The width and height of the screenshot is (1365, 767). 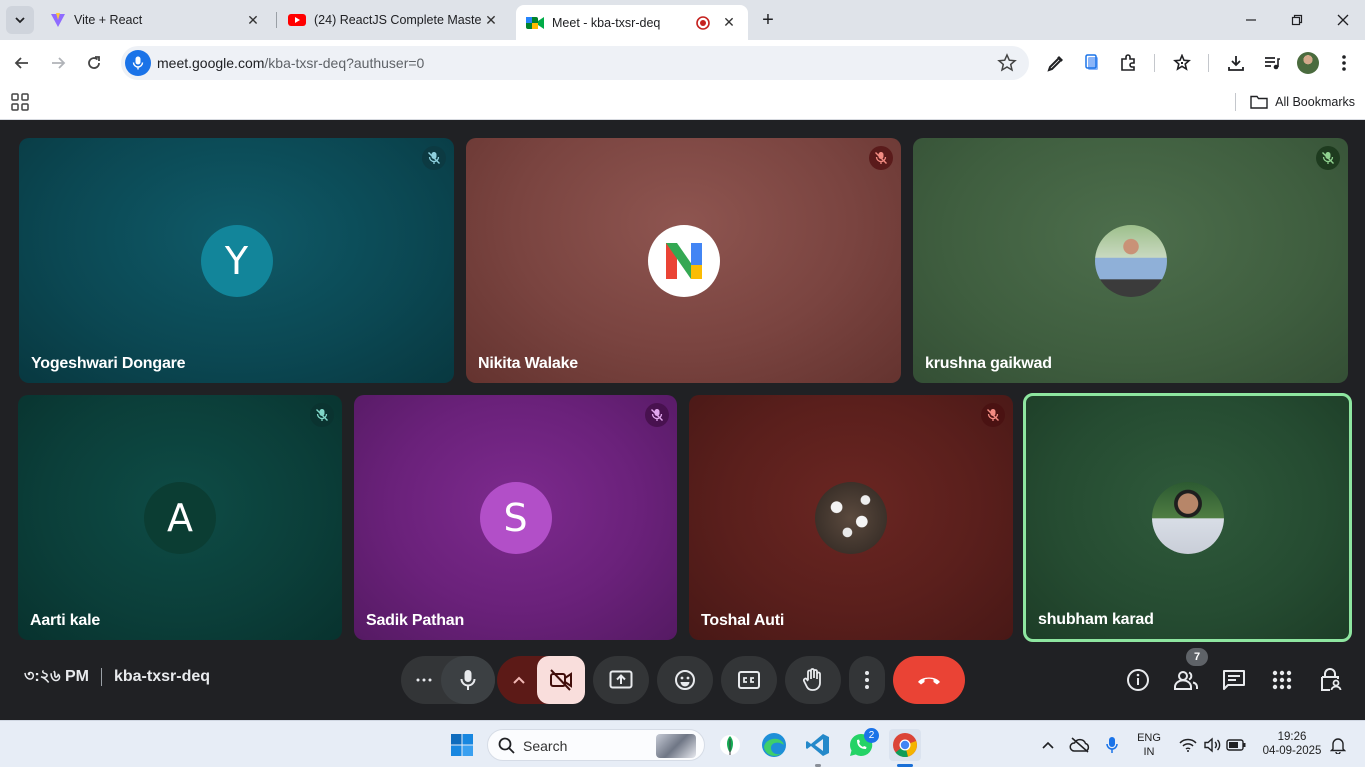 I want to click on participant-tile: Y Yogeshwari Dongare, so click(x=236, y=260).